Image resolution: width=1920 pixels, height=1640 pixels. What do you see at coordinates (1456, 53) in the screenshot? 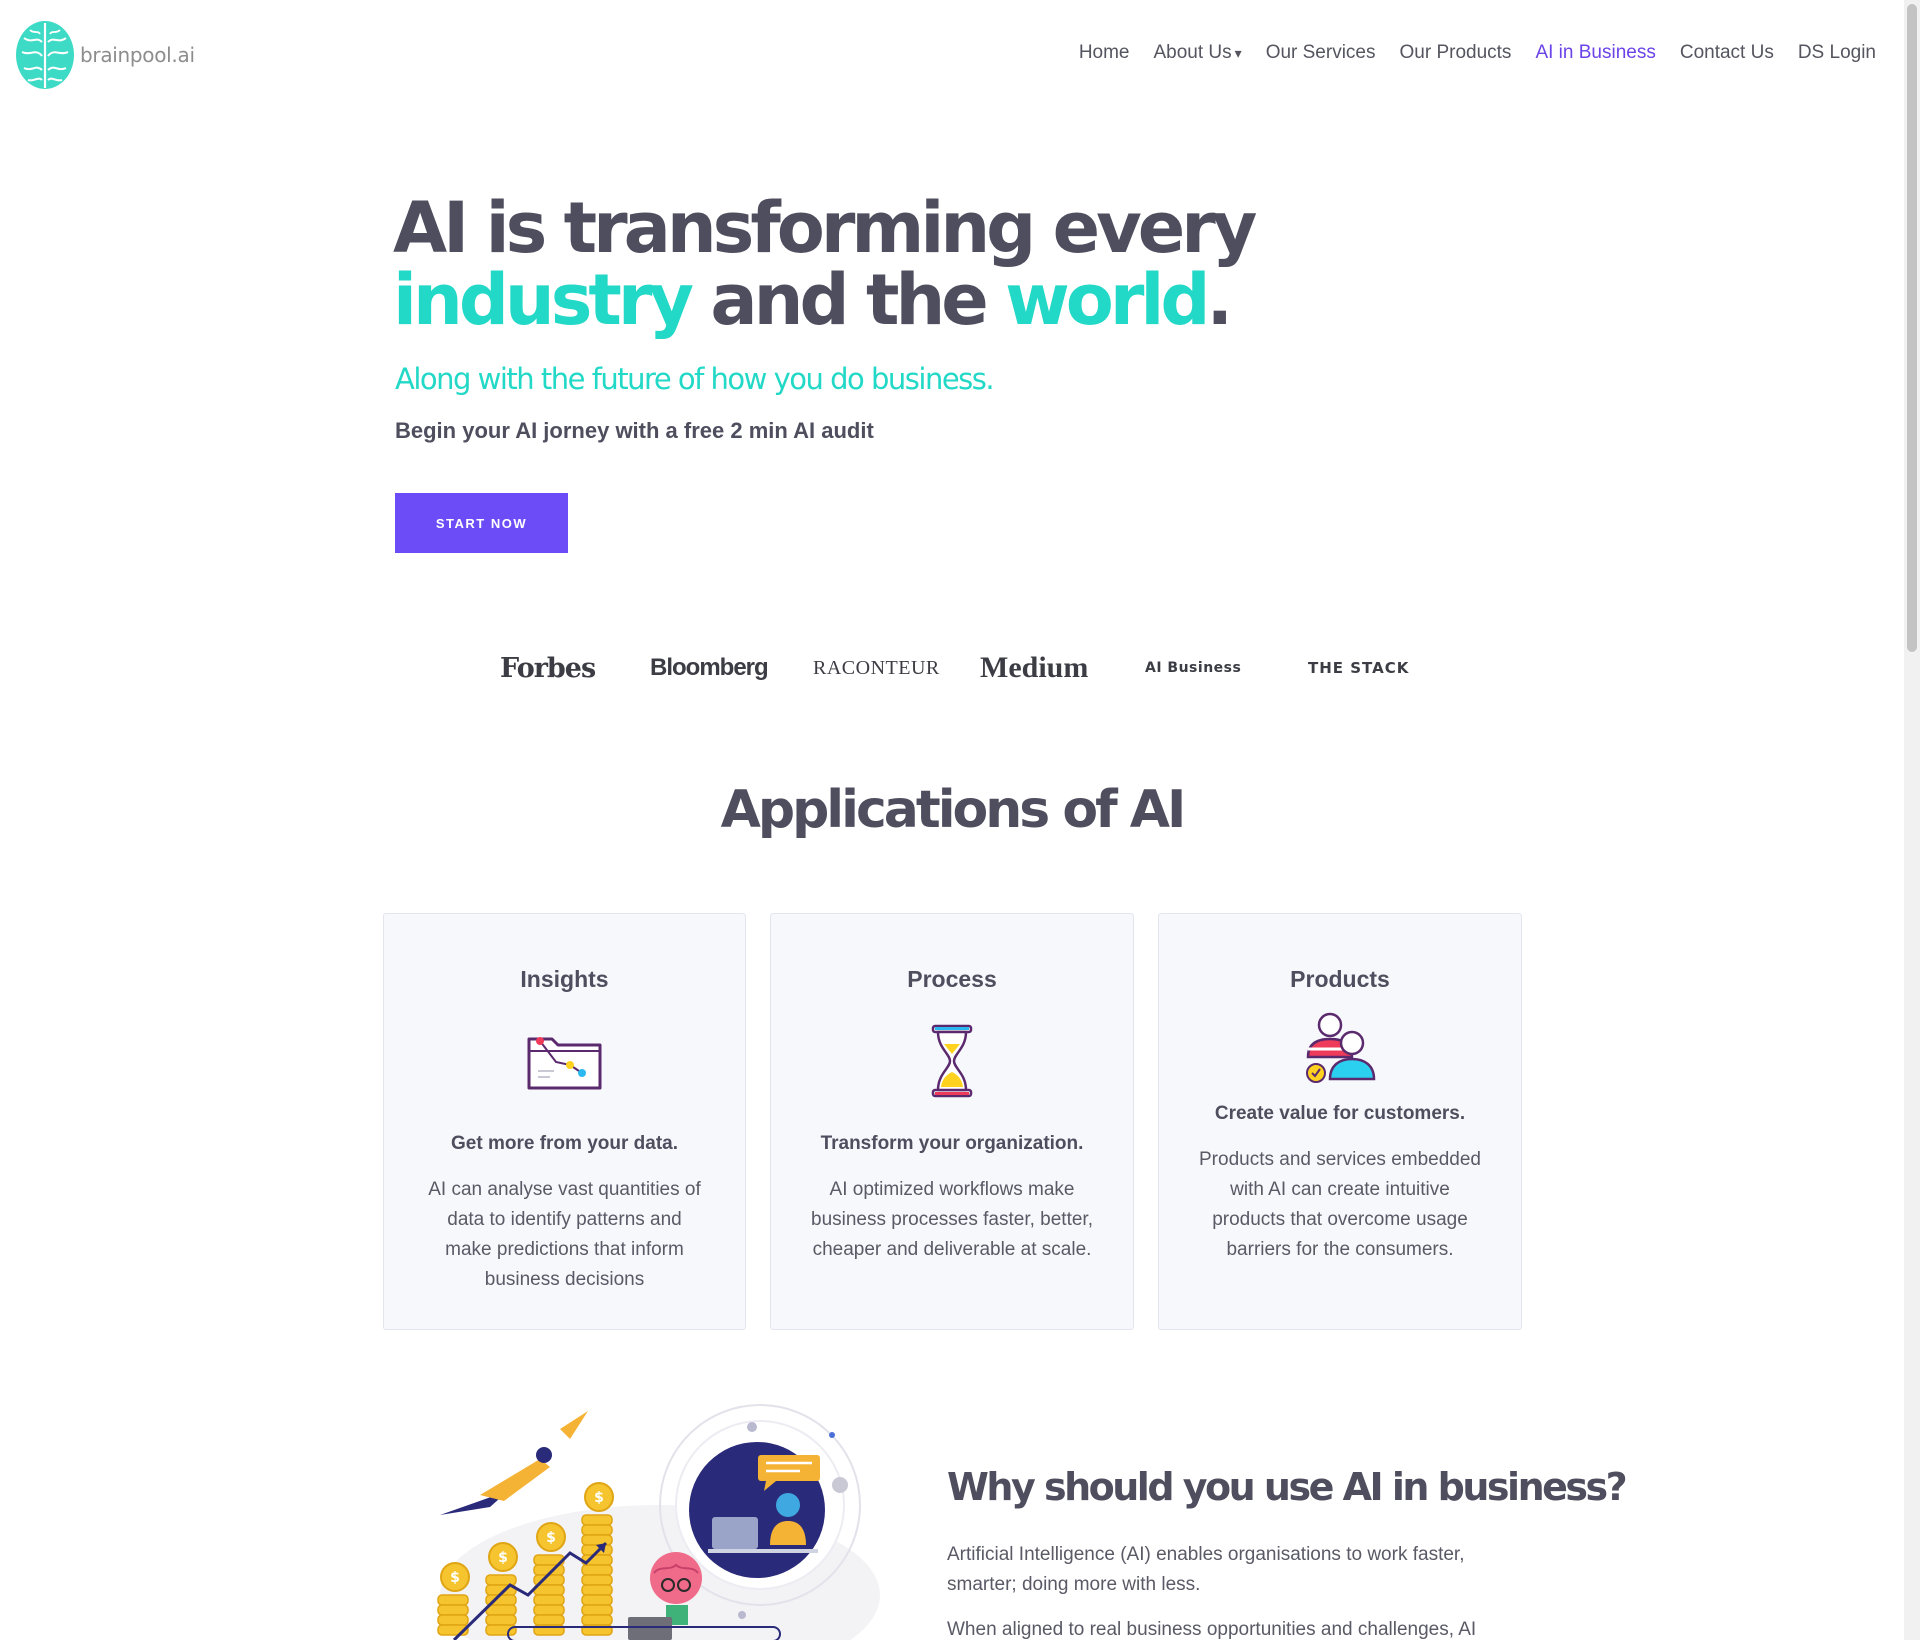
I see `nav-our-products: Our Products` at bounding box center [1456, 53].